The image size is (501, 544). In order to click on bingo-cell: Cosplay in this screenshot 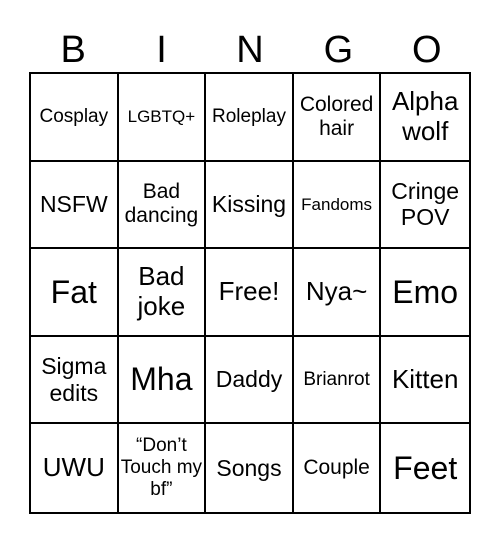, I will do `click(75, 118)`.